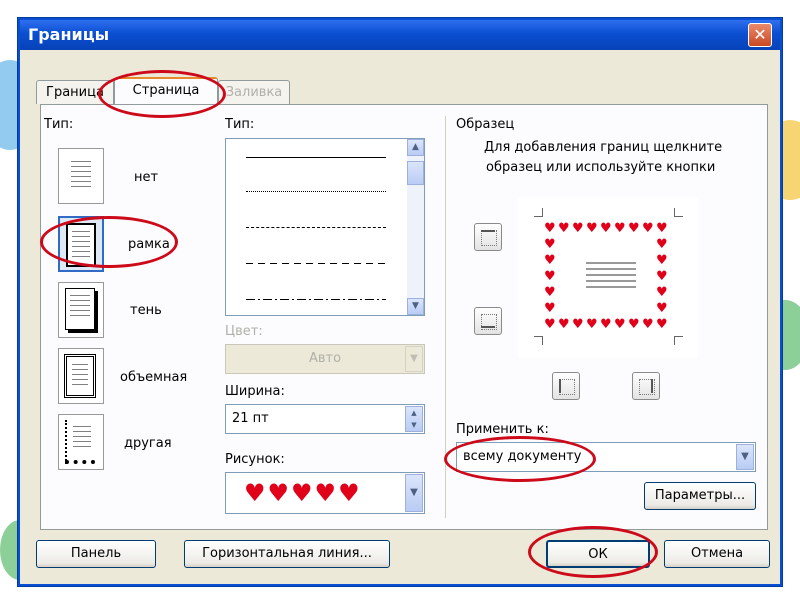 The width and height of the screenshot is (800, 600). What do you see at coordinates (316, 227) in the screenshot?
I see `line-style-dashed` at bounding box center [316, 227].